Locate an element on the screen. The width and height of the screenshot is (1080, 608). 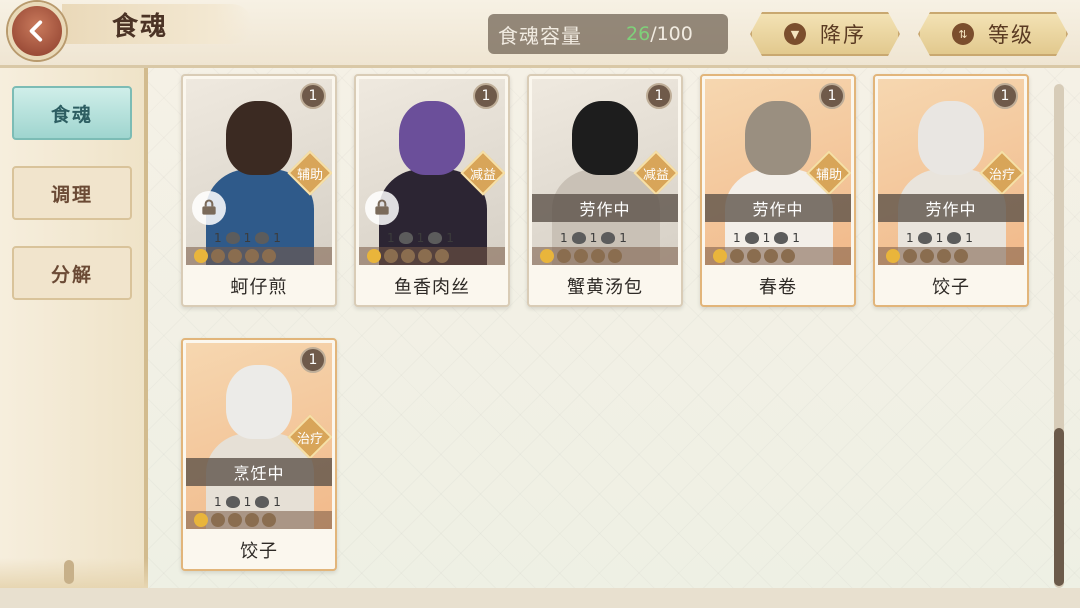
food-soul-card: 1 辅助 劳作中 1 1 1 春卷 is located at coordinates (778, 190).